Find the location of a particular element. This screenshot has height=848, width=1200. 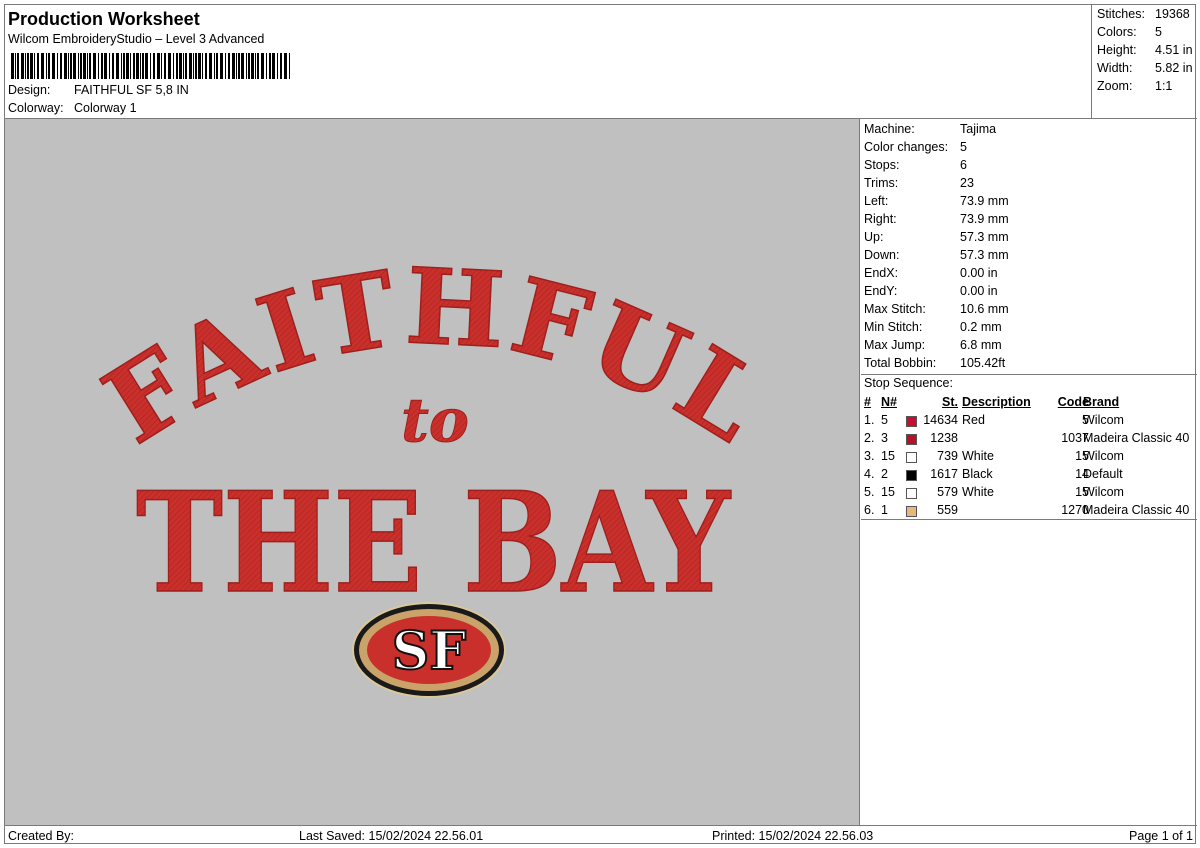

down-value: 57.3 mm is located at coordinates (984, 255).